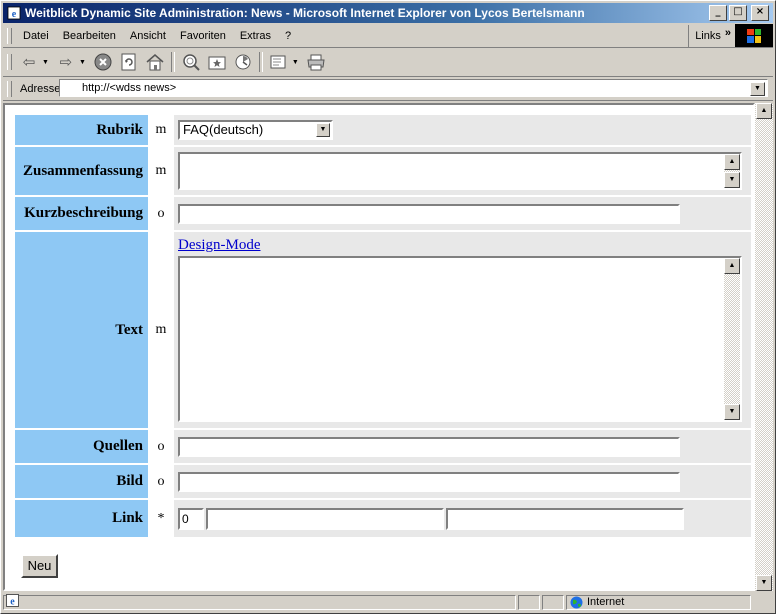 This screenshot has height=614, width=776. I want to click on field-label: Zusammenfassung, so click(81, 171).